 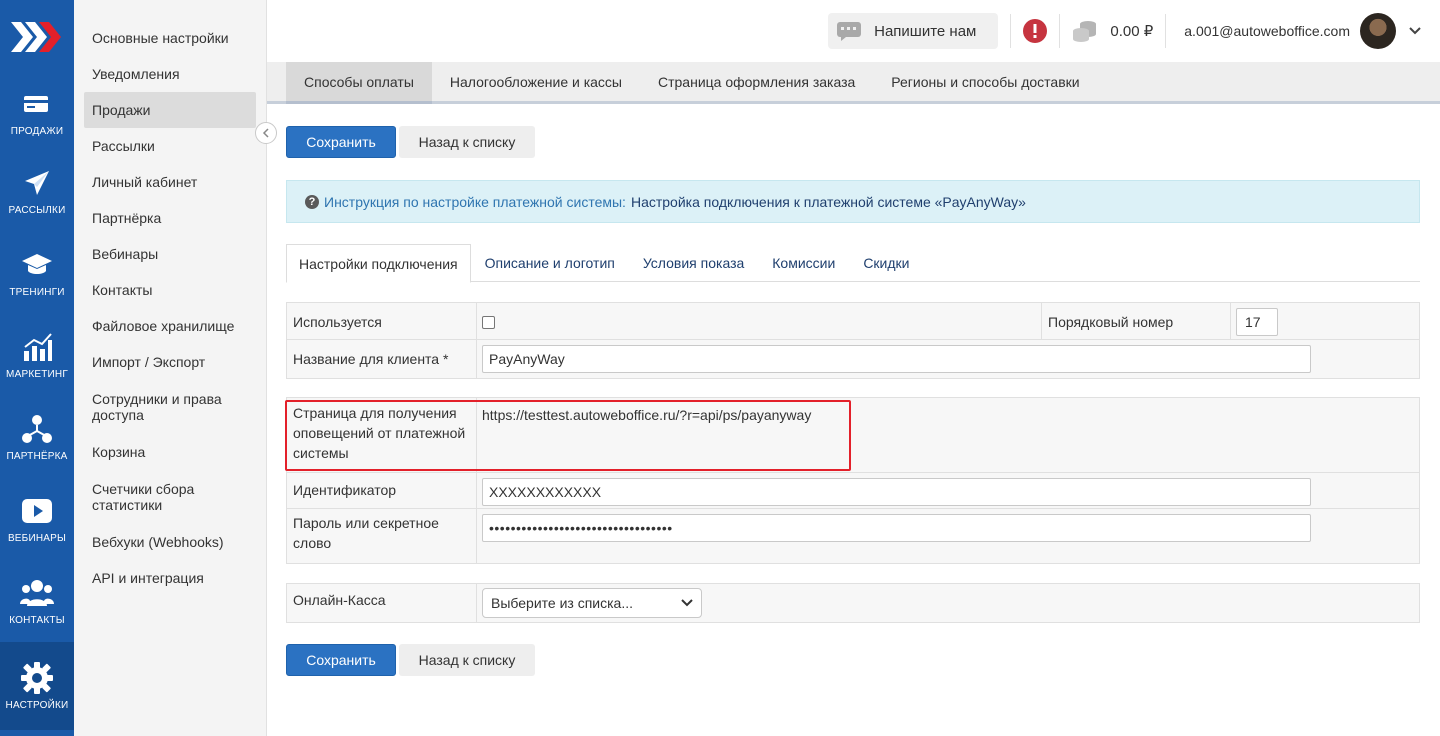 What do you see at coordinates (170, 38) in the screenshot?
I see `sidebar-item-main-settings: Основные настройки` at bounding box center [170, 38].